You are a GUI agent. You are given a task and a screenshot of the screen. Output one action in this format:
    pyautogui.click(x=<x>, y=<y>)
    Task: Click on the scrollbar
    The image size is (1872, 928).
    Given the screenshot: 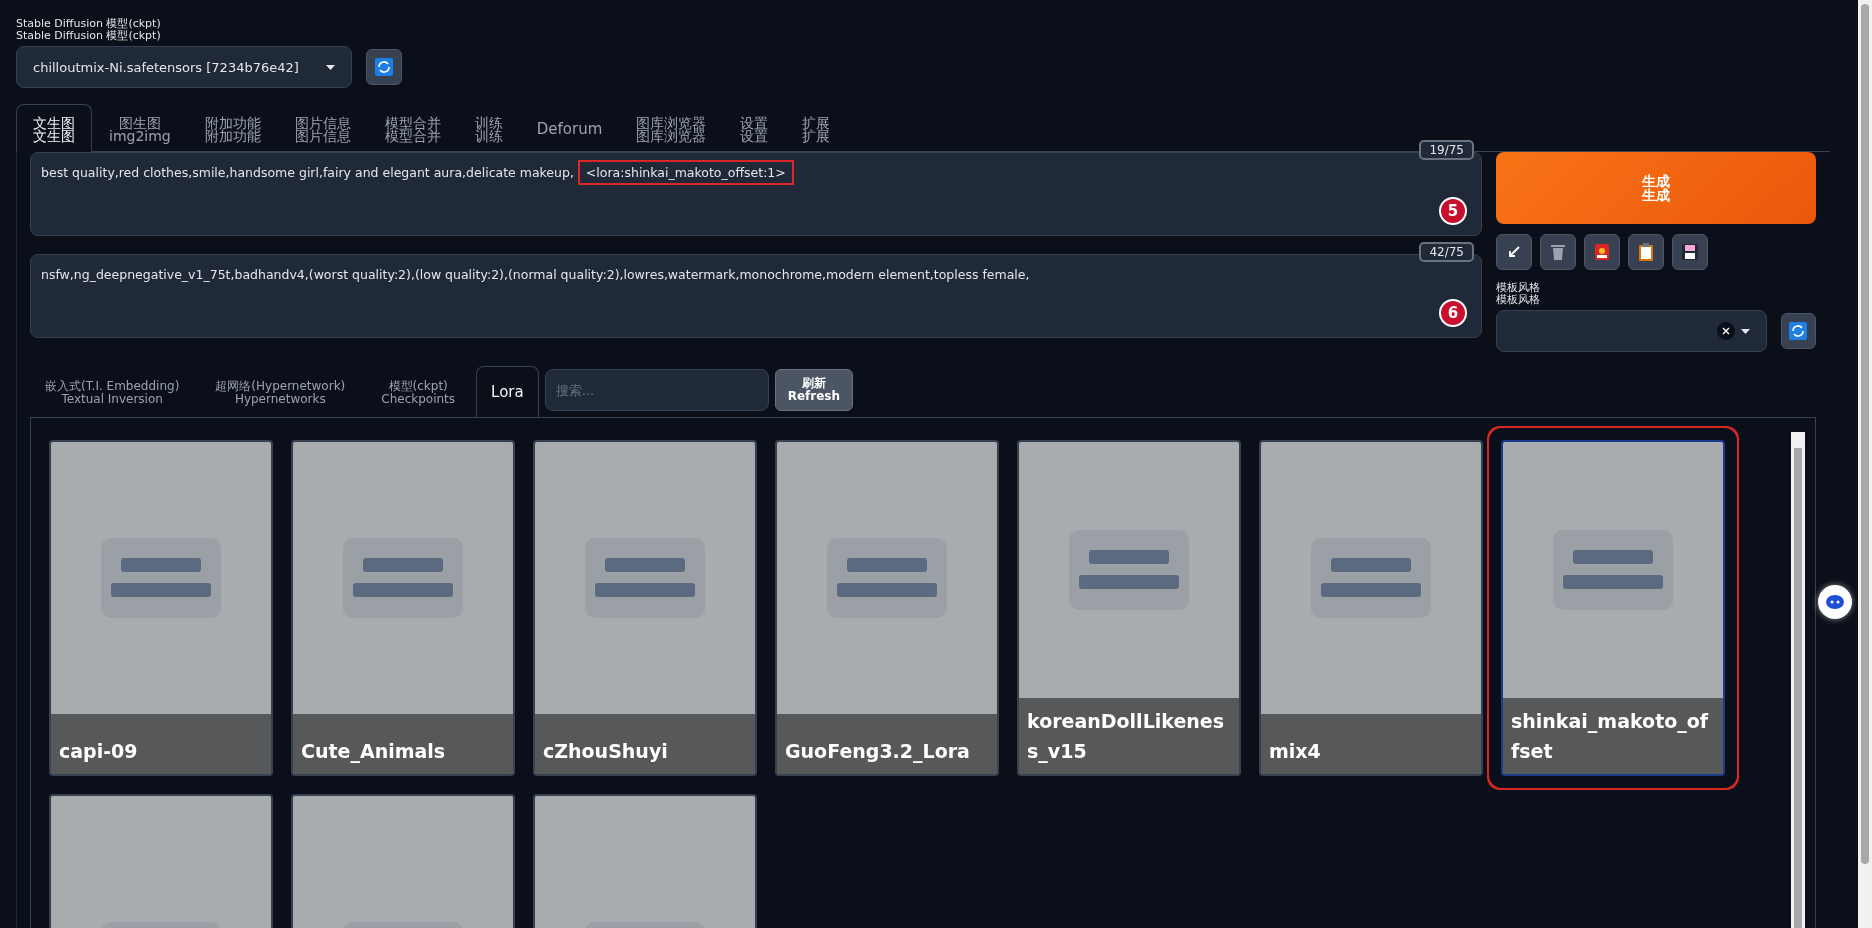 What is the action you would take?
    pyautogui.click(x=1798, y=680)
    